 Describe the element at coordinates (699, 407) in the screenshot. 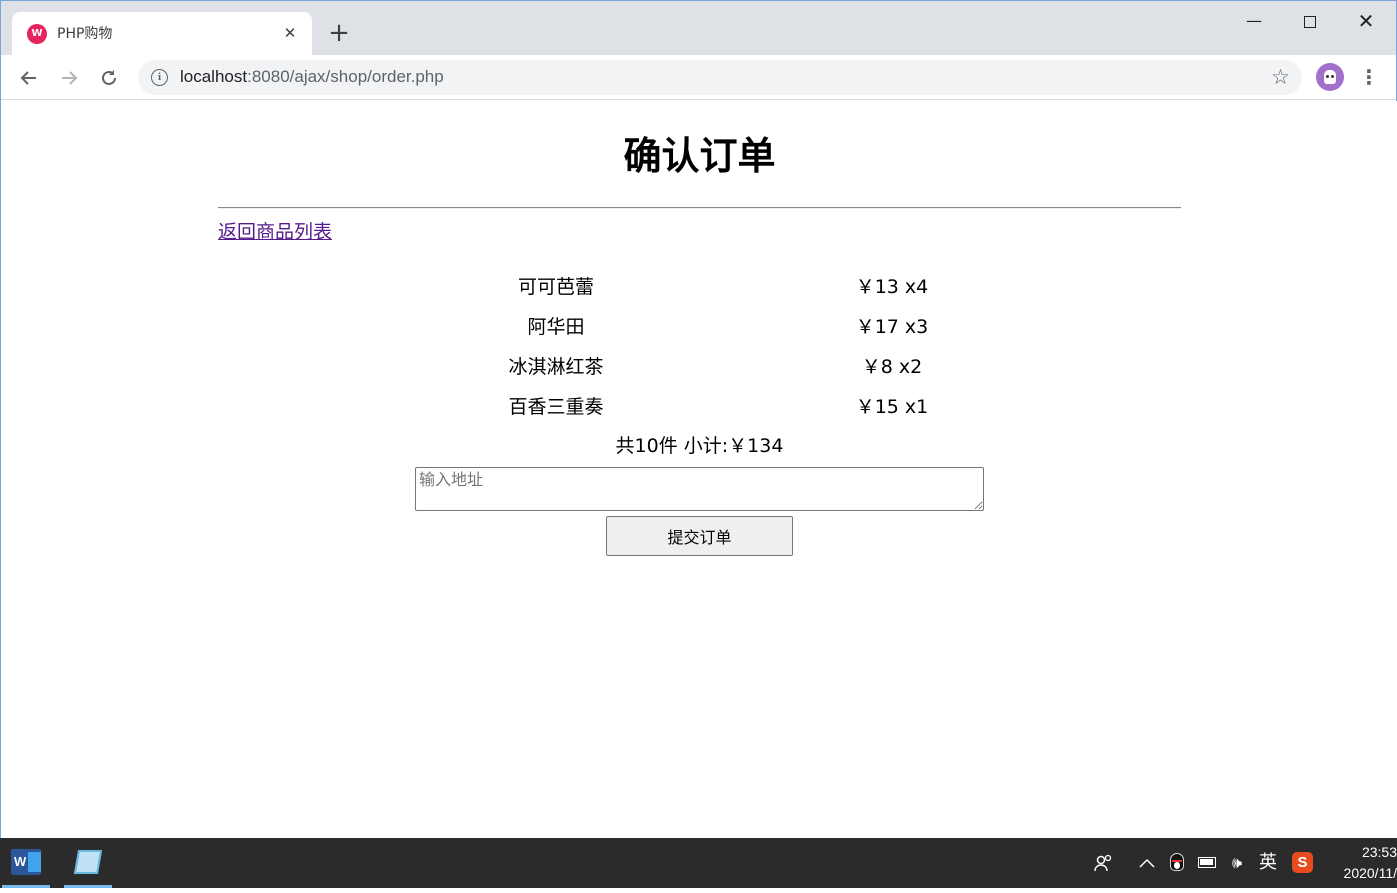

I see `order-item-row: 百香三重奏 ￥15 x1` at that location.